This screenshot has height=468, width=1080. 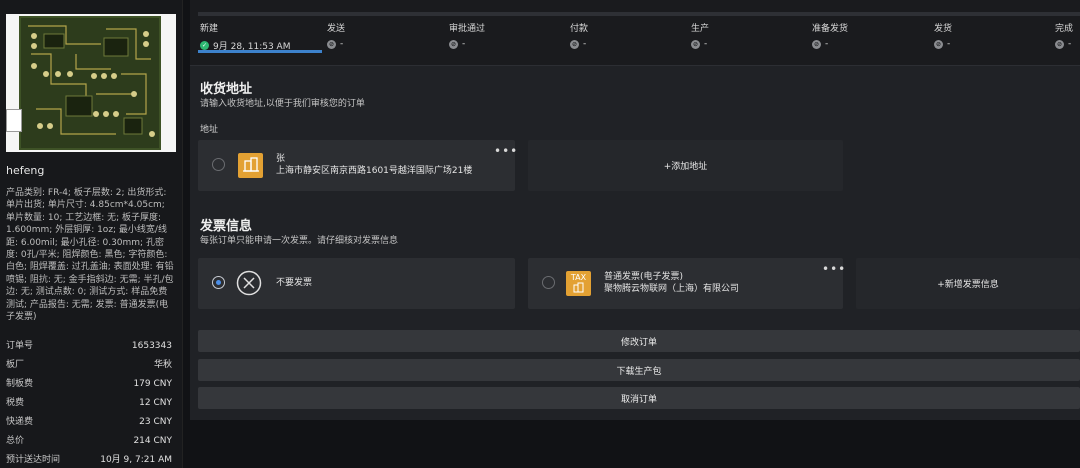 I want to click on fee-label: 板厂, so click(x=15, y=365).